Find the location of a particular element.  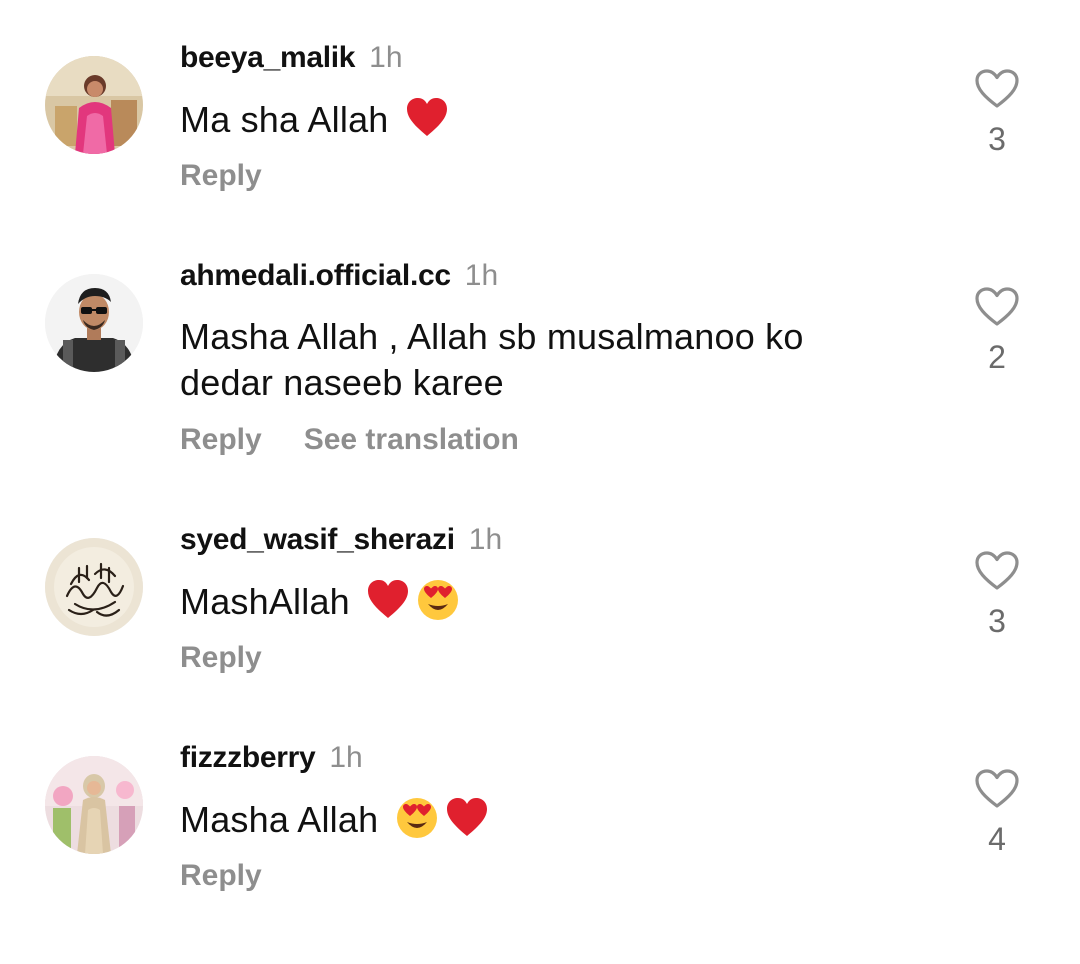

calligraphy-avatar-icon is located at coordinates (94, 587).